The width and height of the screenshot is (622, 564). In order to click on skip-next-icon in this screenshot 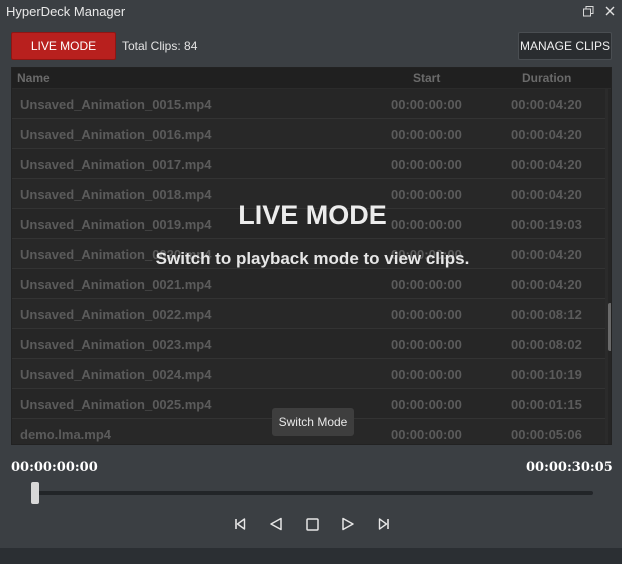, I will do `click(384, 524)`.